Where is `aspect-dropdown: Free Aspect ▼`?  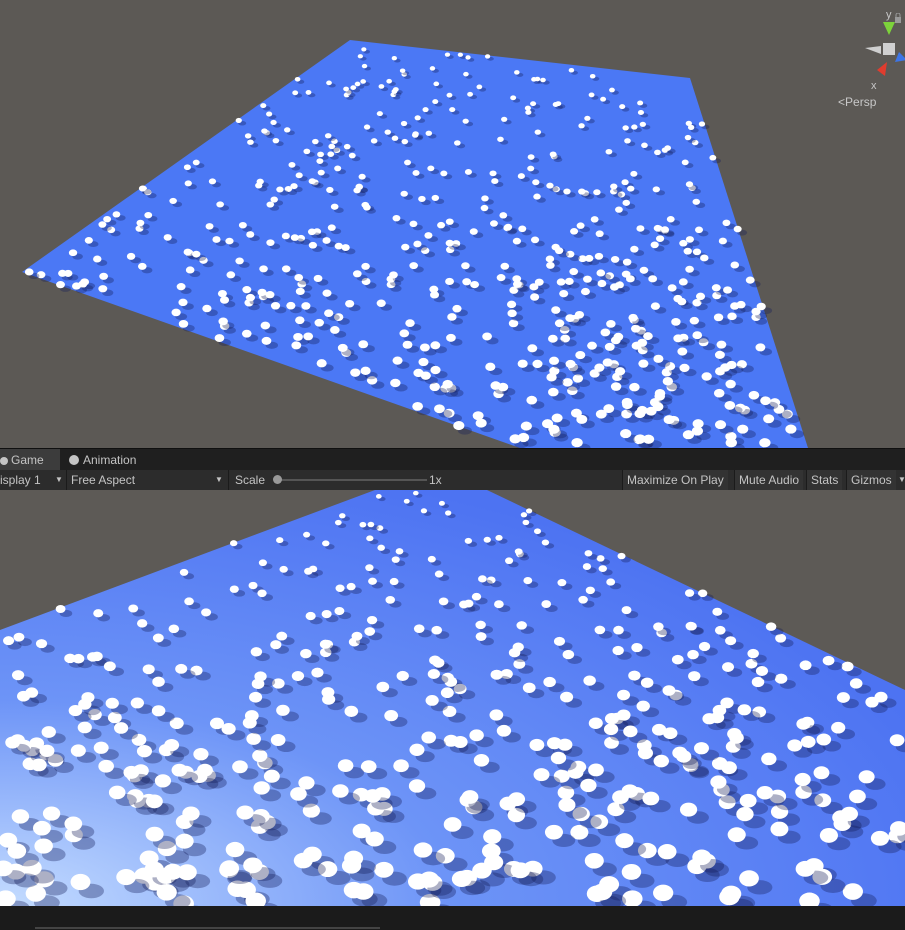
aspect-dropdown: Free Aspect ▼ is located at coordinates (147, 480).